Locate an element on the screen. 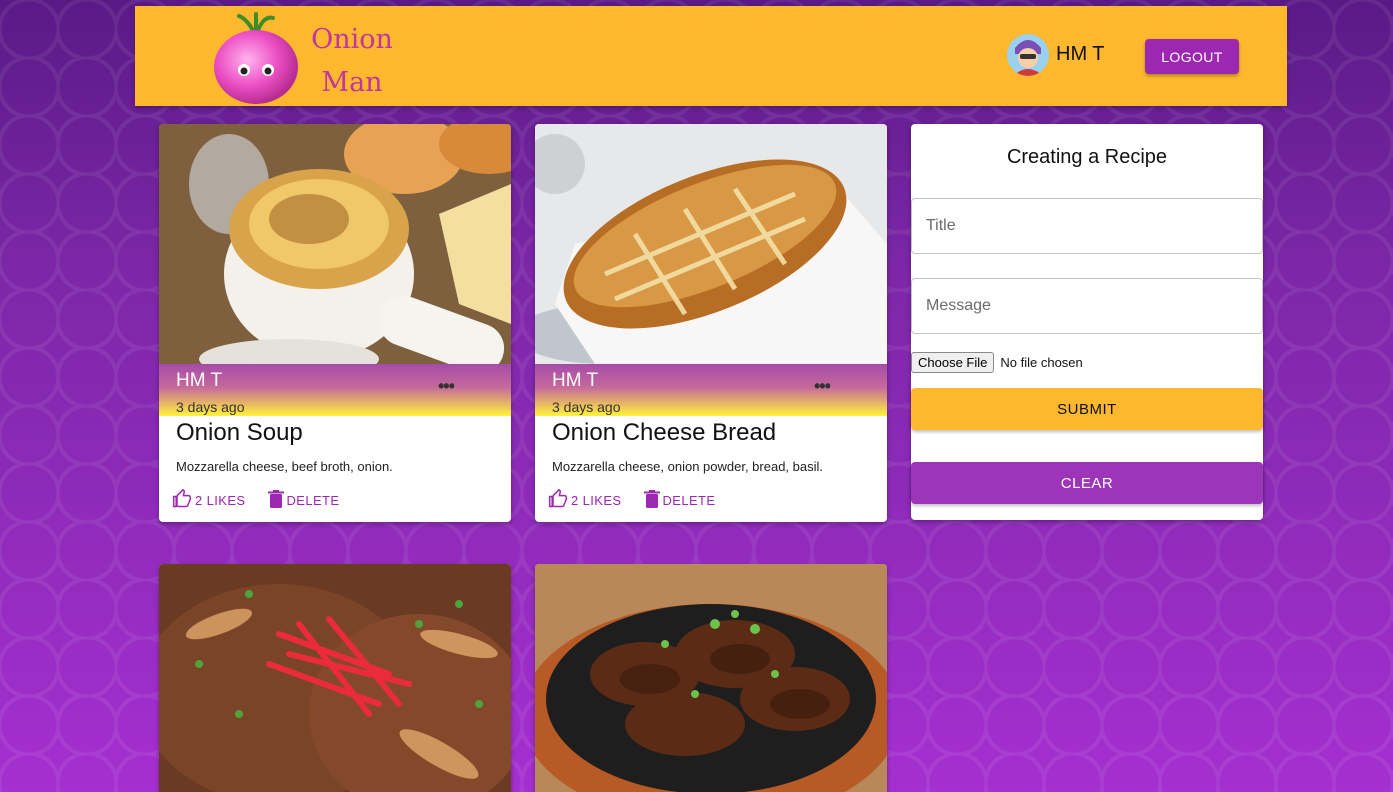 The image size is (1393, 792). brand-line-2: Man is located at coordinates (352, 82).